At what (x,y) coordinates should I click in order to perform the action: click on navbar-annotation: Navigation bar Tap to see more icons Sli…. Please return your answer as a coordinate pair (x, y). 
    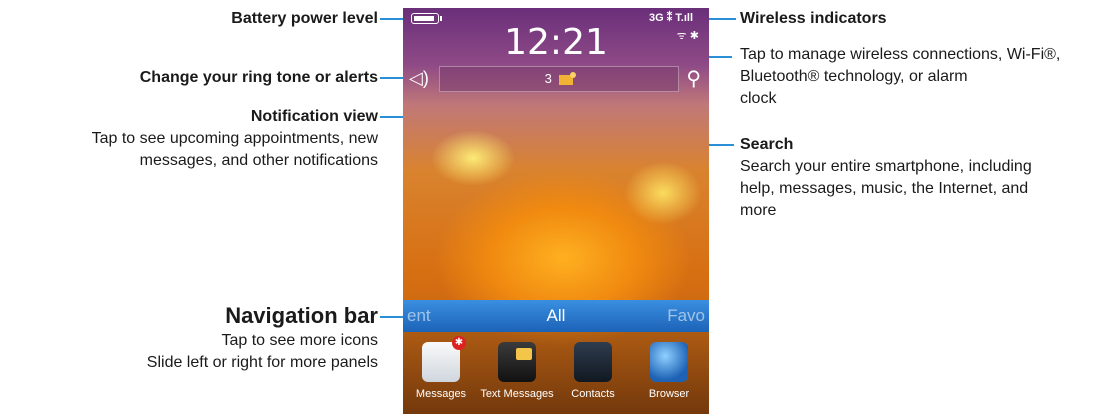
    Looking at the image, I should click on (262, 337).